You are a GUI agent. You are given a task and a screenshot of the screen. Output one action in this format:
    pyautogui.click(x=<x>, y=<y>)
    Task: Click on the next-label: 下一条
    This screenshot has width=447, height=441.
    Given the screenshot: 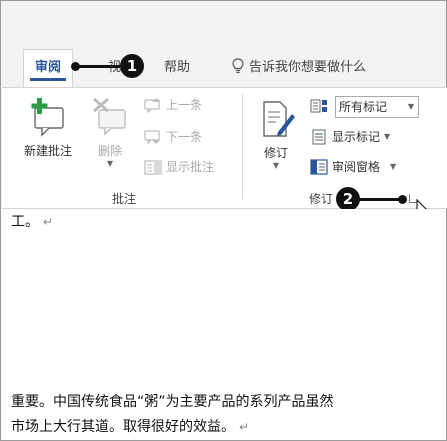 What is the action you would take?
    pyautogui.click(x=184, y=137)
    